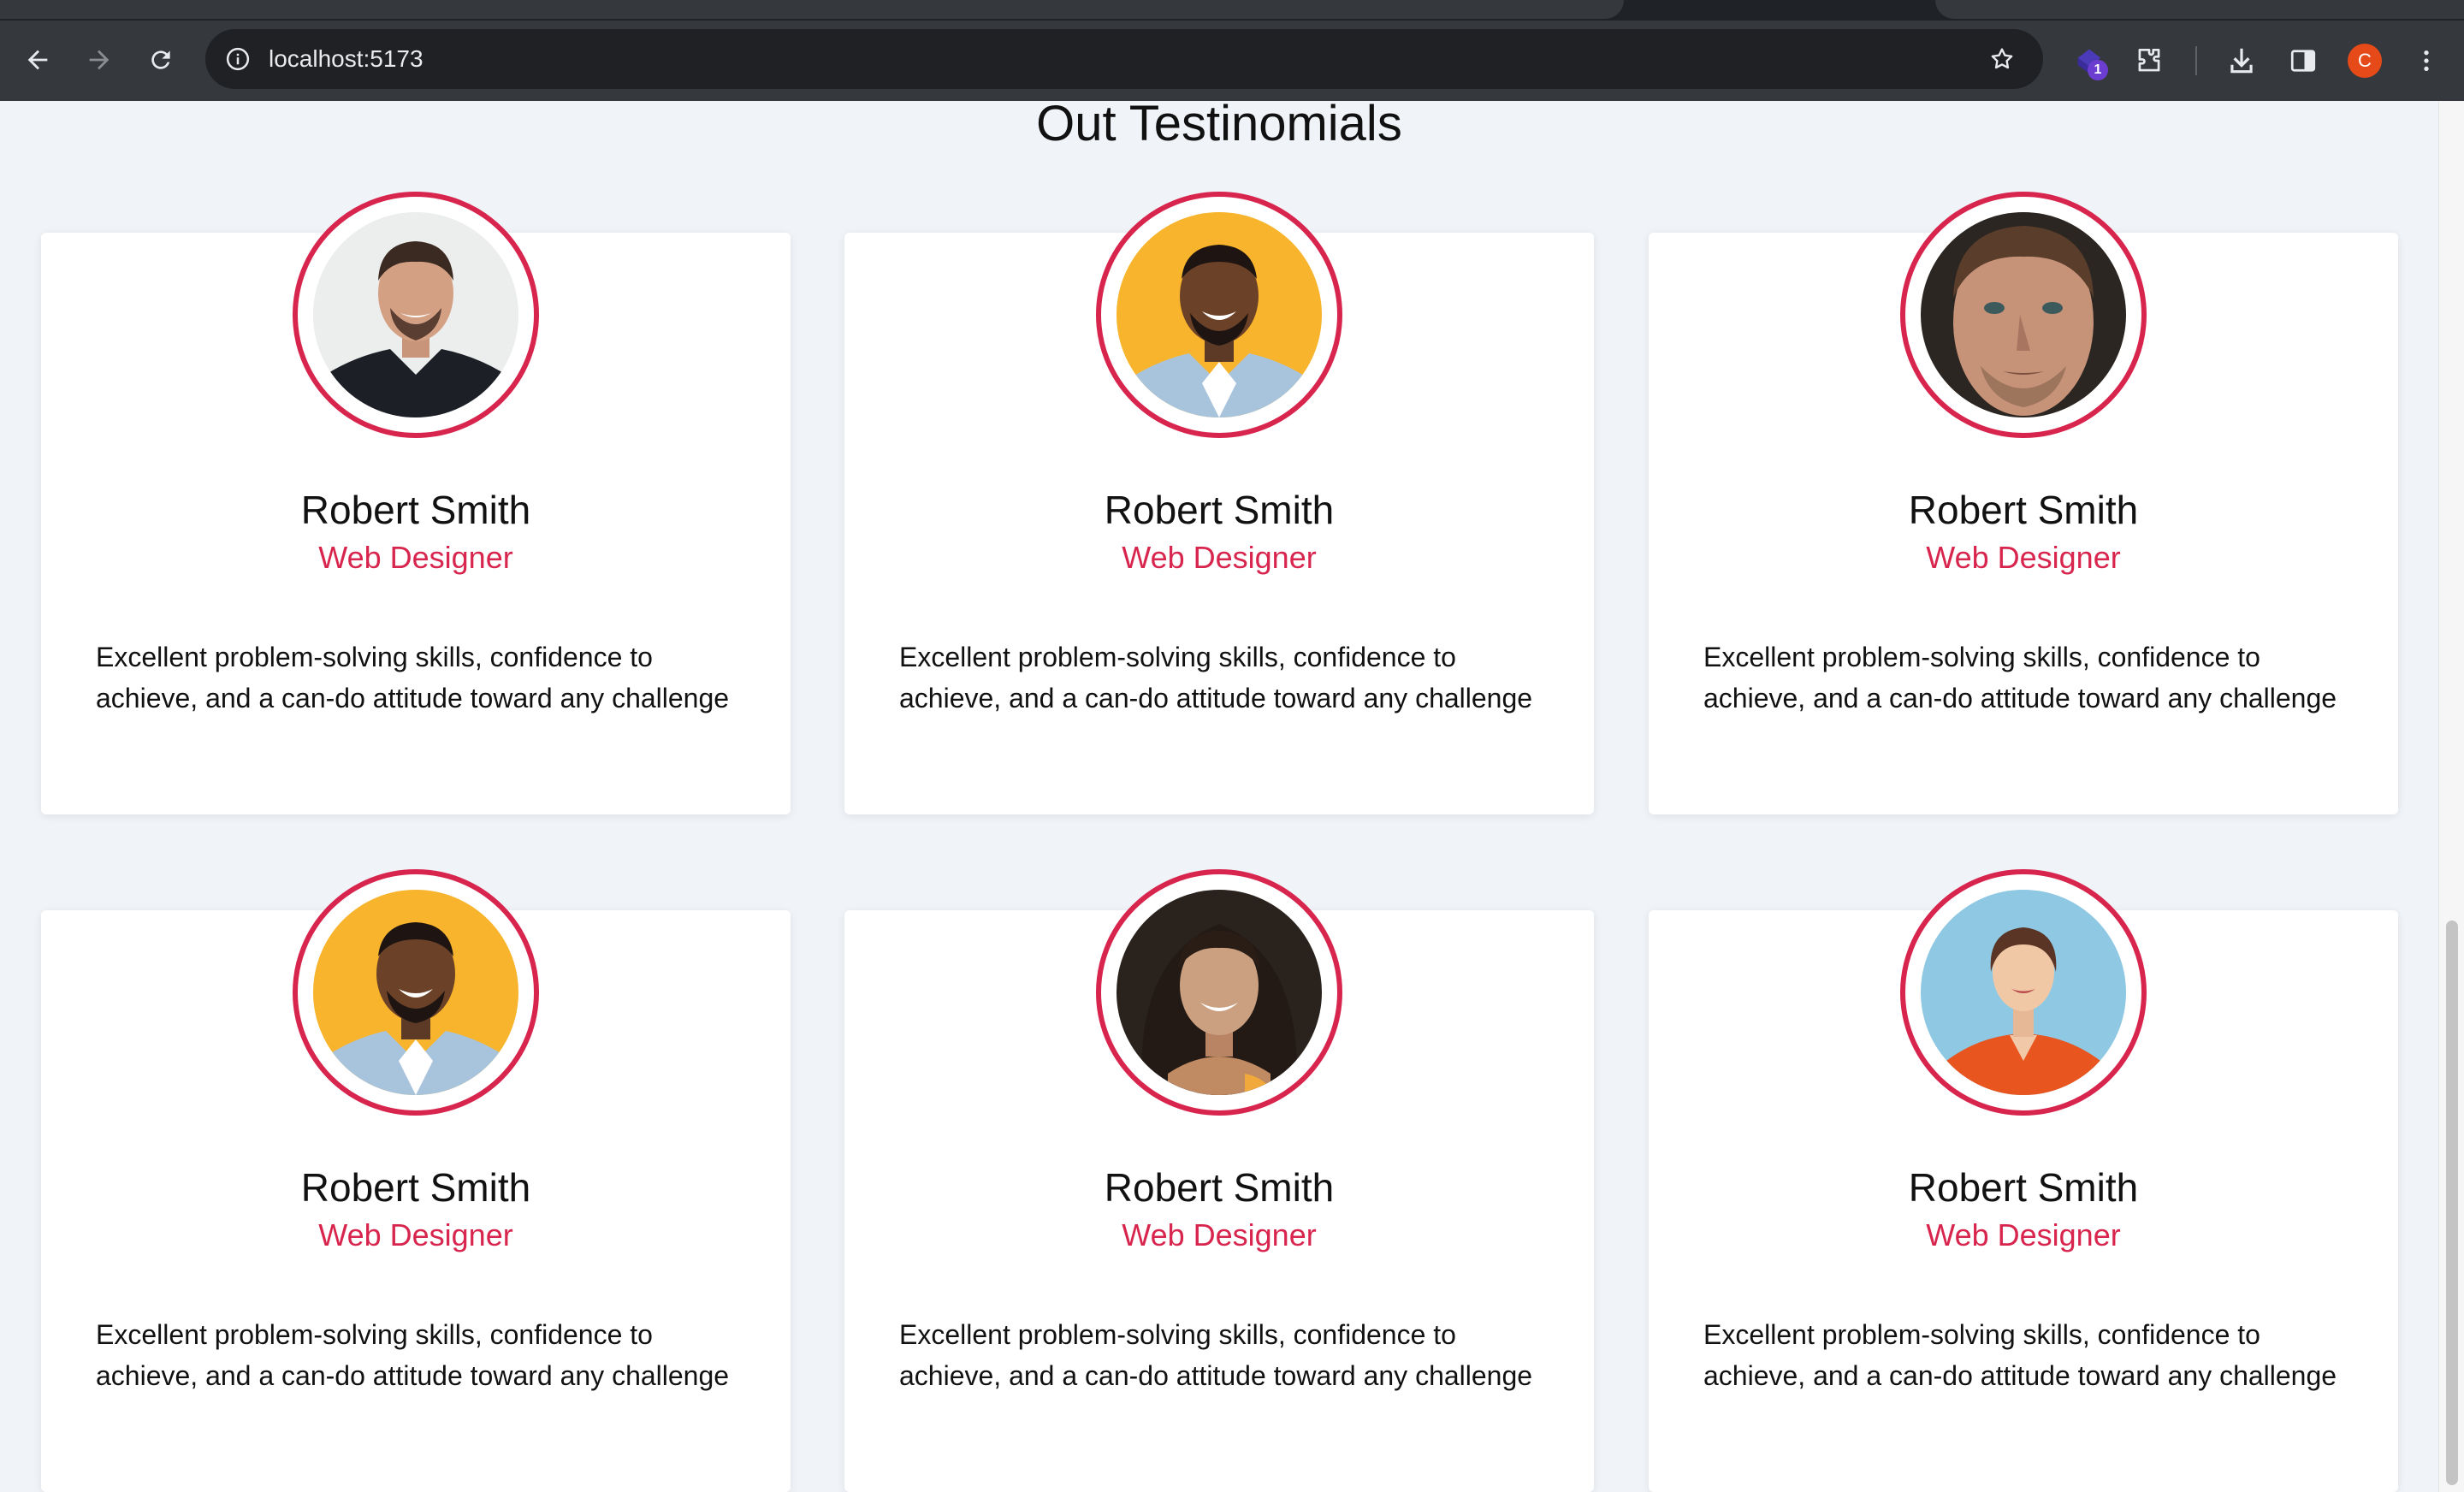 The width and height of the screenshot is (2464, 1492). I want to click on page-title: Out Testinomials, so click(1219, 126).